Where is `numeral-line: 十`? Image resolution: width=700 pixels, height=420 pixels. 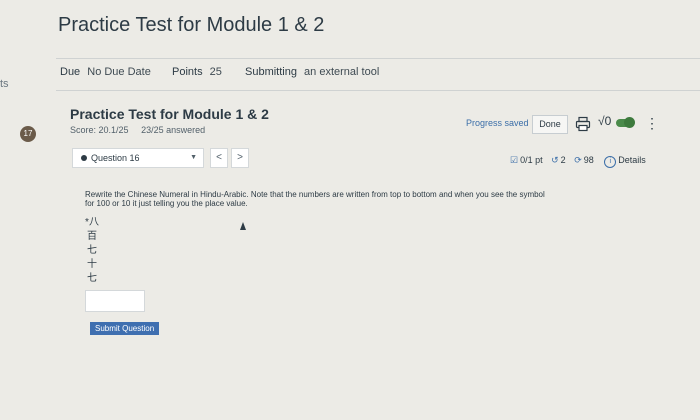 numeral-line: 十 is located at coordinates (92, 264).